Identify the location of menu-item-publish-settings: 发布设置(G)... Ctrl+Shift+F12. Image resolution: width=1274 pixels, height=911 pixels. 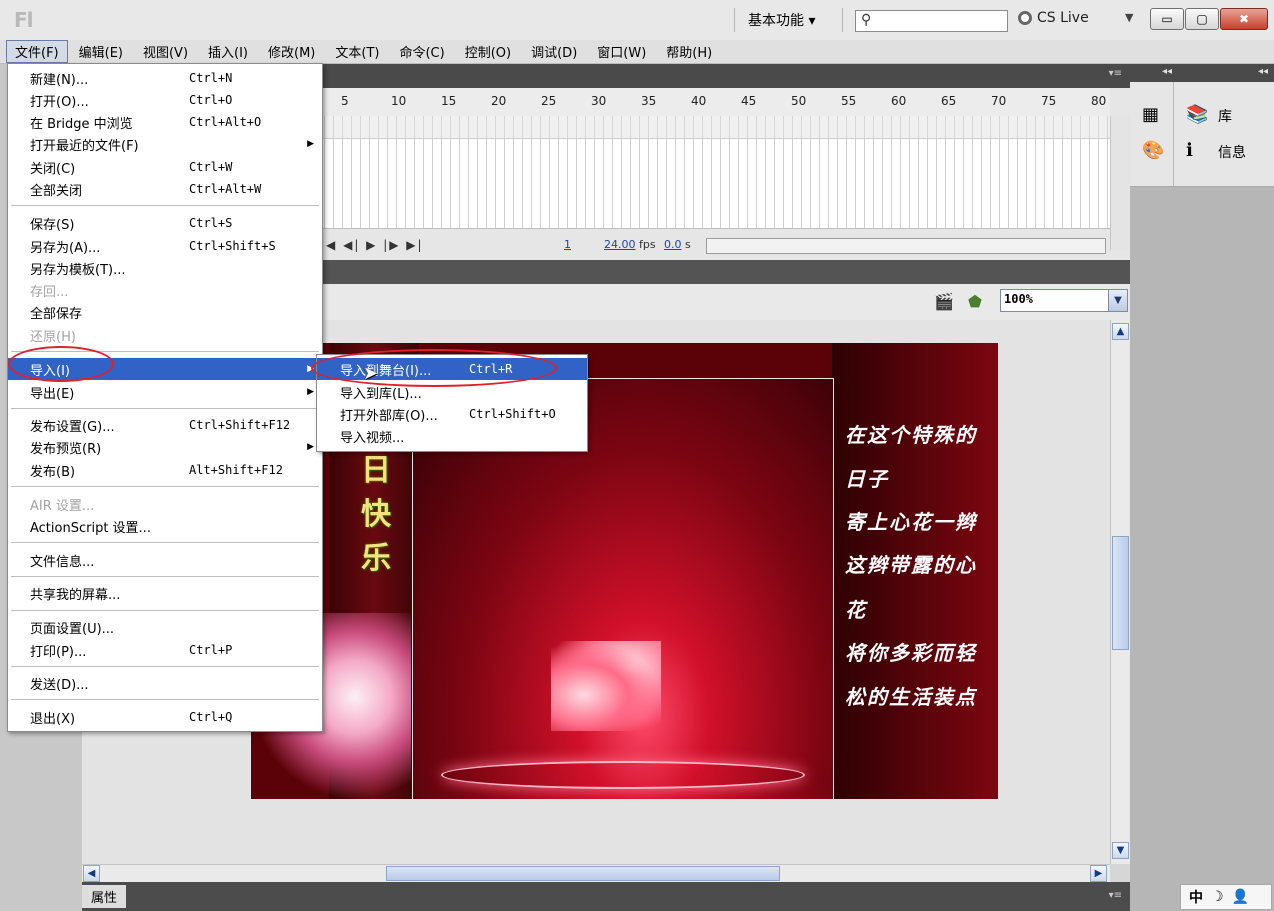
(165, 425).